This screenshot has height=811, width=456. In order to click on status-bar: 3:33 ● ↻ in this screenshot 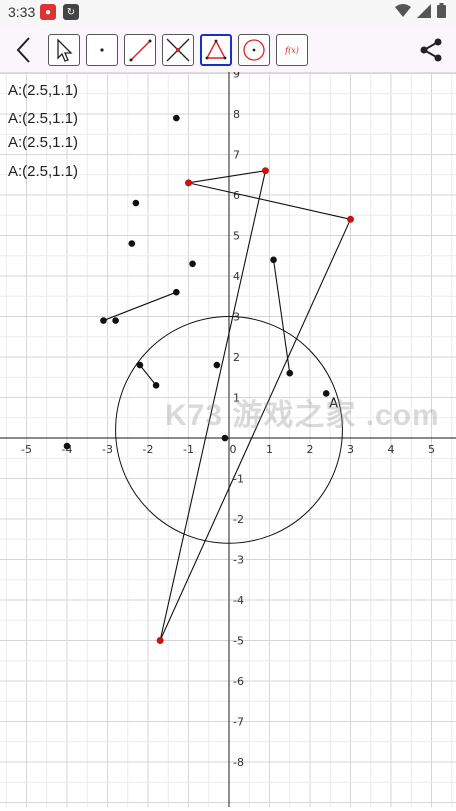, I will do `click(228, 13)`.